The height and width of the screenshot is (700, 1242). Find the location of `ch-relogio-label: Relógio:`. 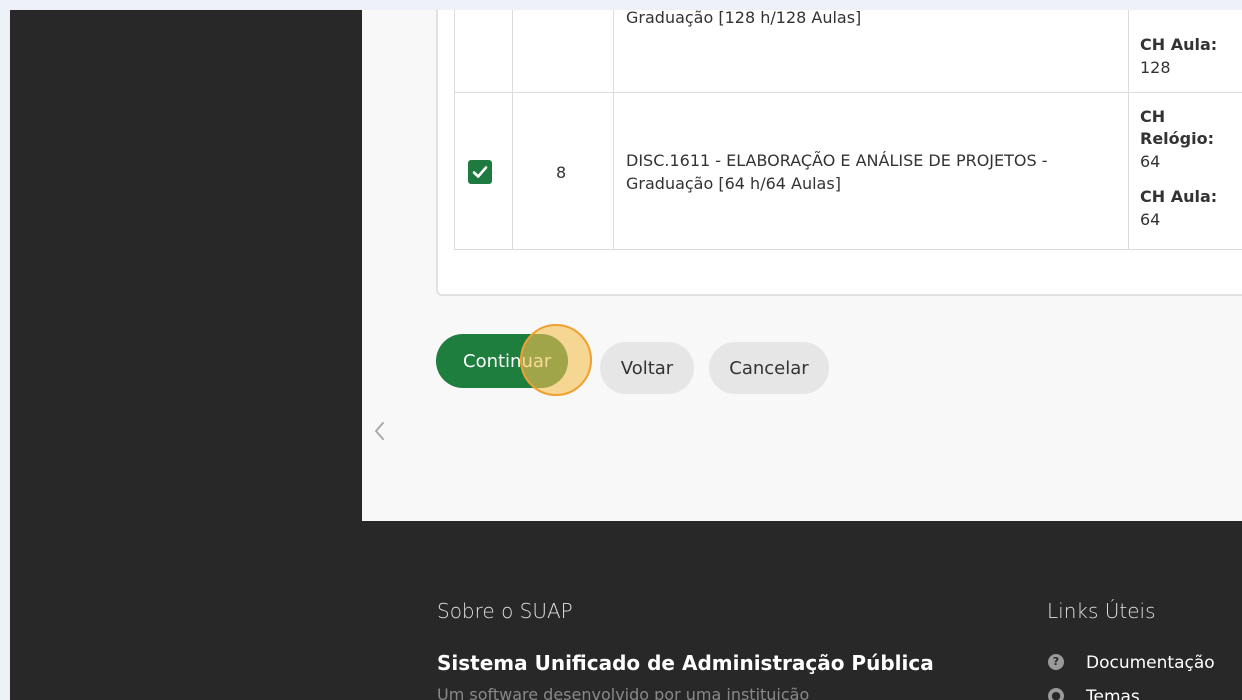

ch-relogio-label: Relógio: is located at coordinates (1177, 138).